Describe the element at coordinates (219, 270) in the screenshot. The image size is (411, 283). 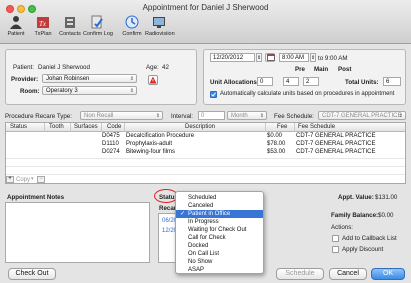
I see `status-option-asap: ASAP` at that location.